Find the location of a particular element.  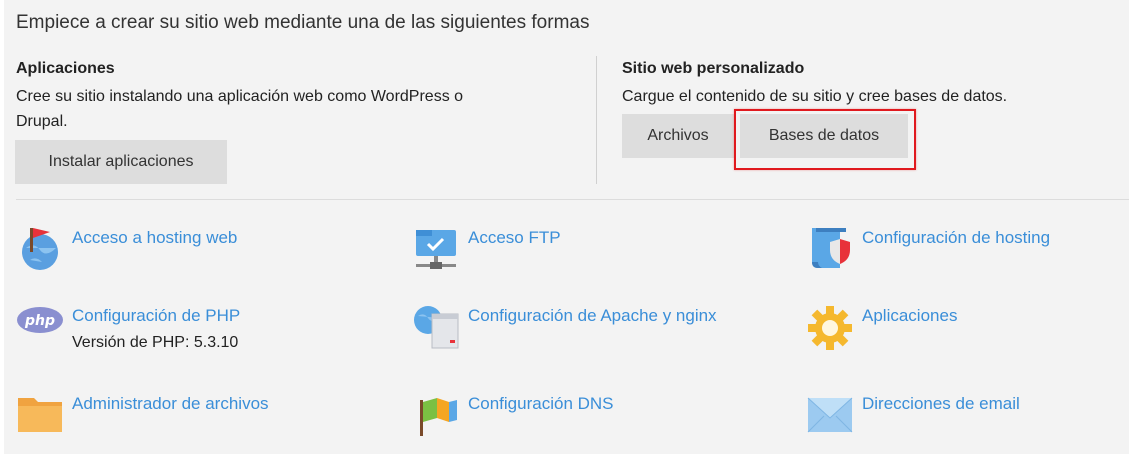

tools-divider is located at coordinates (572, 199).